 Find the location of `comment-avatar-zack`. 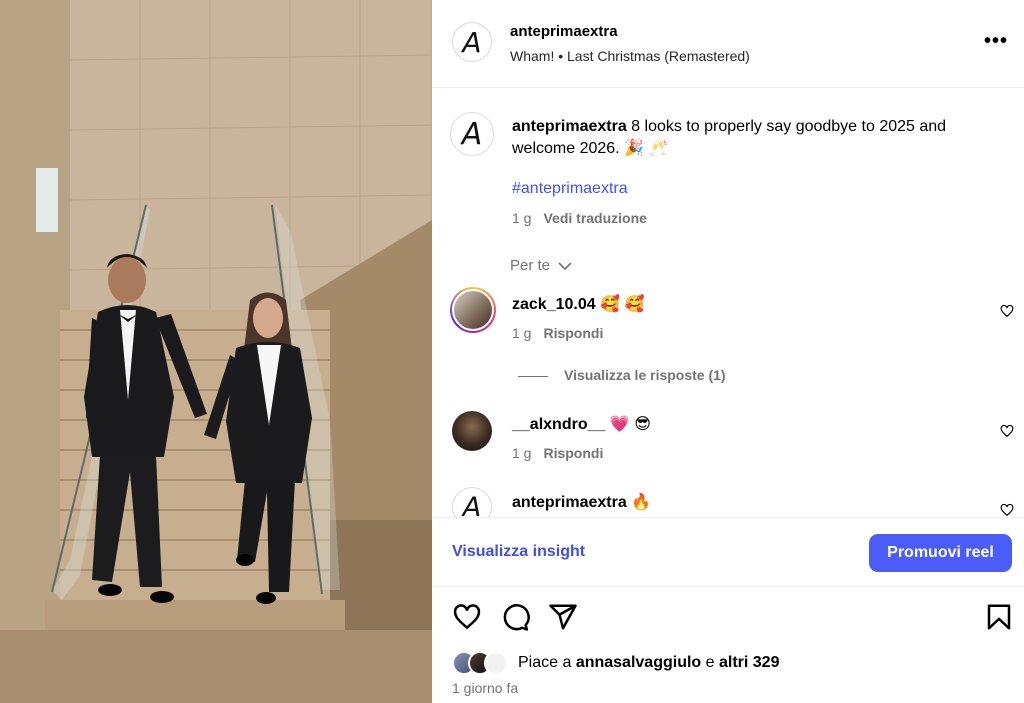

comment-avatar-zack is located at coordinates (473, 310).